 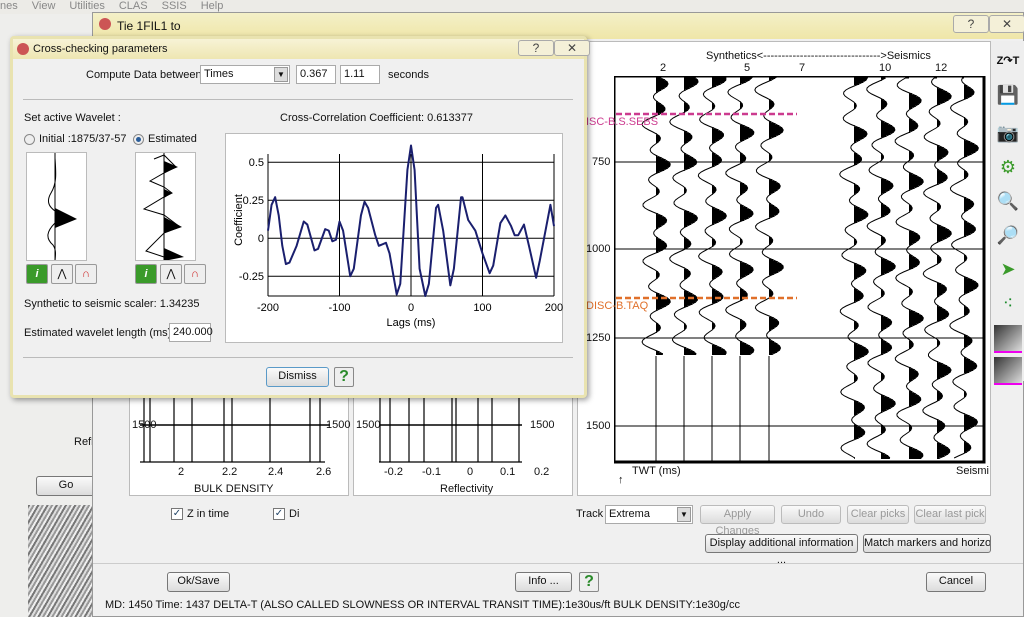 I want to click on tick-label: 2.6, so click(x=324, y=472).